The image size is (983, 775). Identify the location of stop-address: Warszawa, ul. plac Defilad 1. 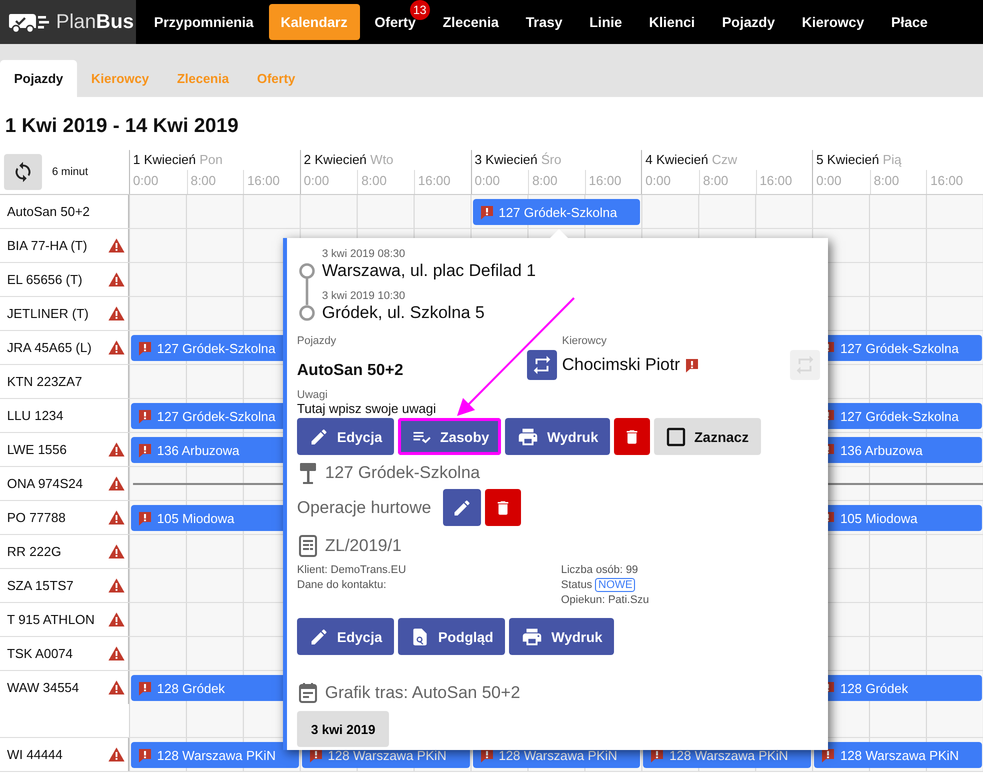
(429, 271).